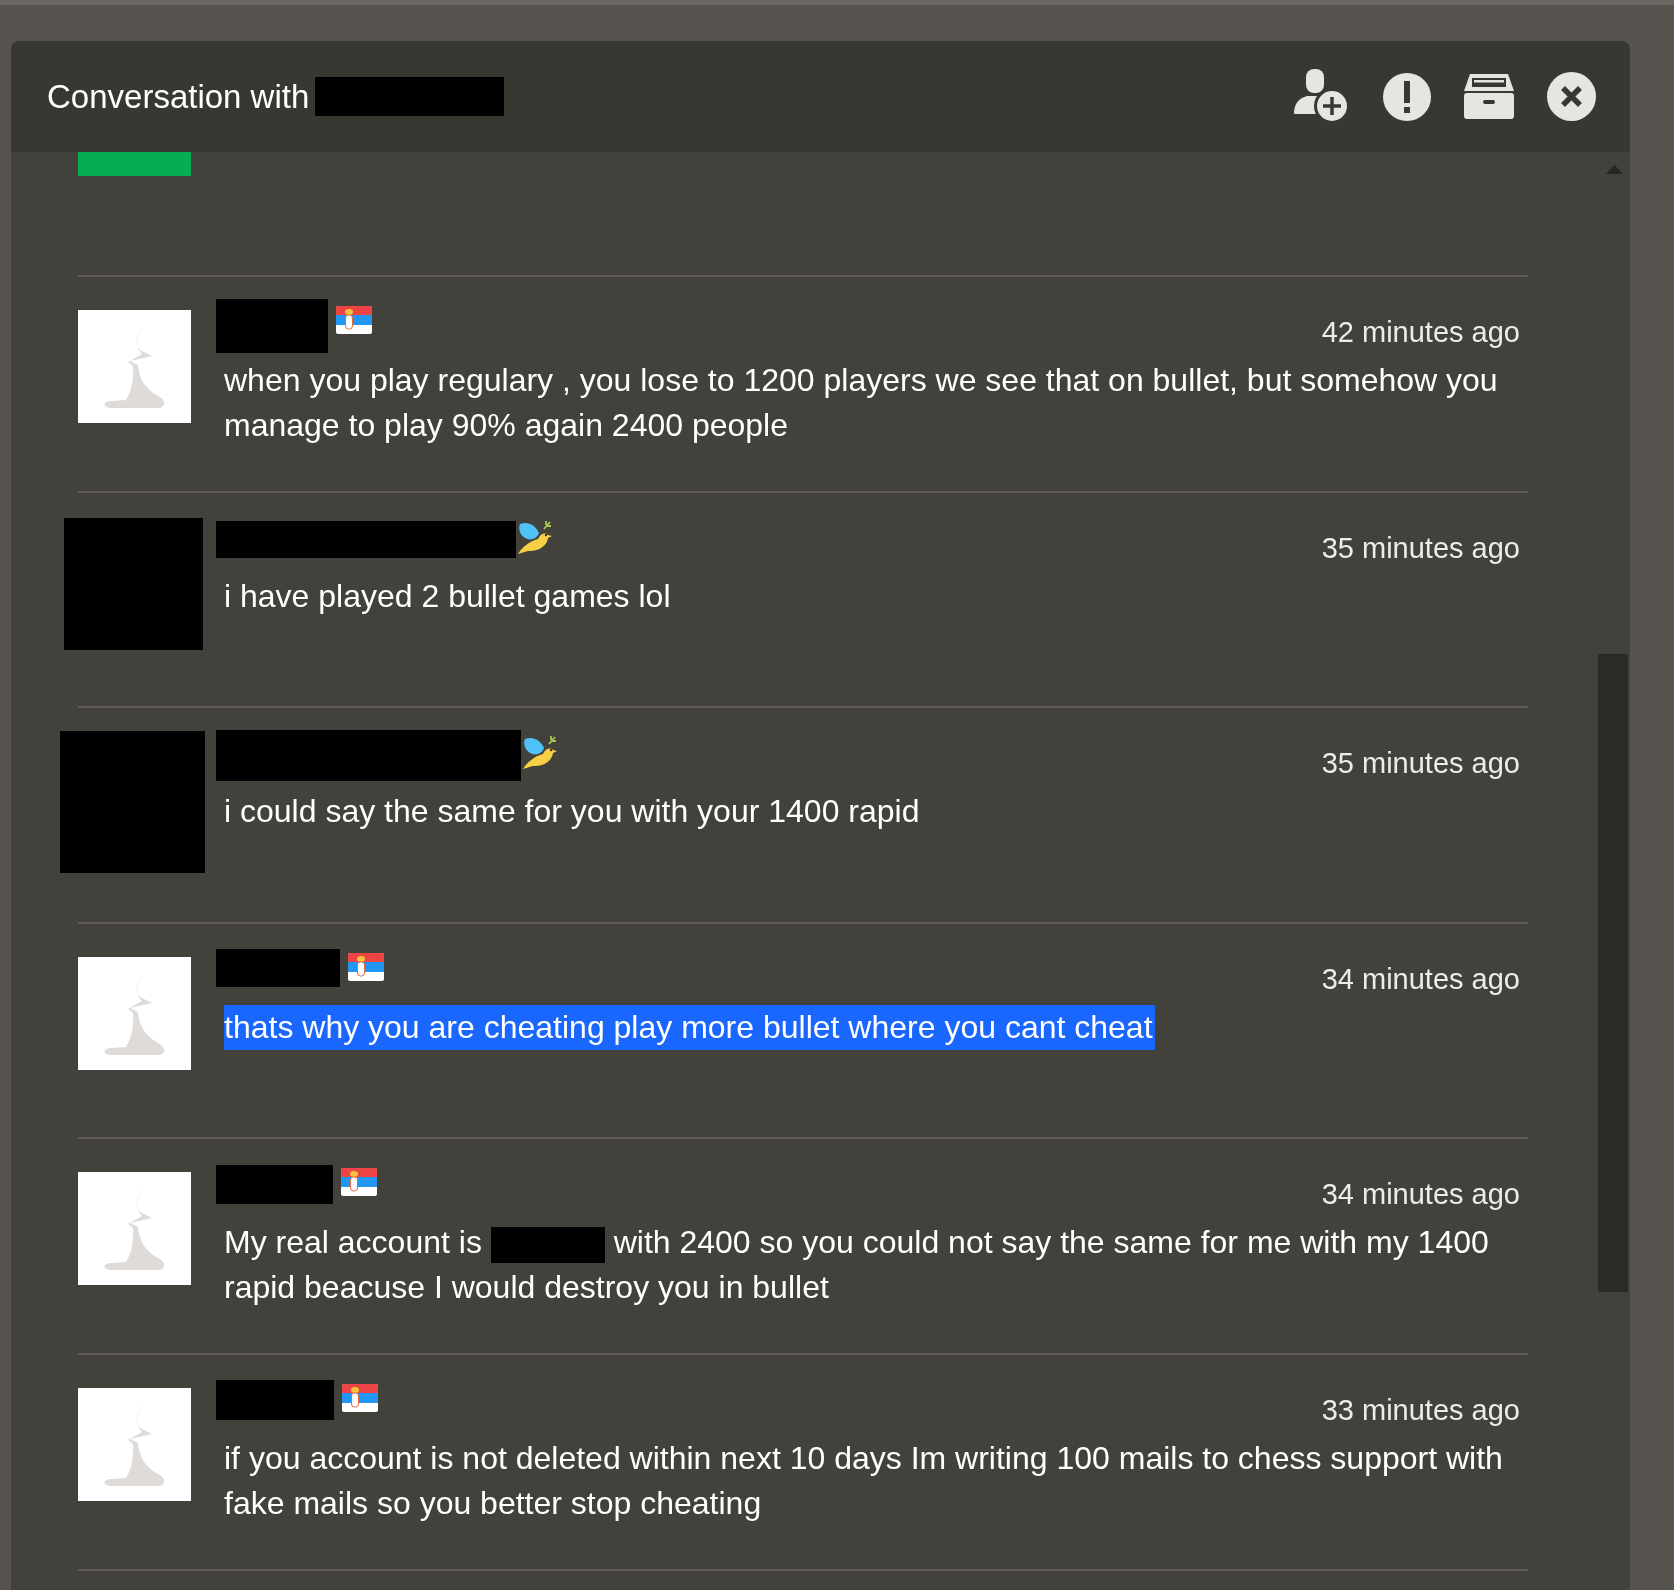 The width and height of the screenshot is (1674, 1590). I want to click on timestamp: 33 minutes ago, so click(1420, 1410).